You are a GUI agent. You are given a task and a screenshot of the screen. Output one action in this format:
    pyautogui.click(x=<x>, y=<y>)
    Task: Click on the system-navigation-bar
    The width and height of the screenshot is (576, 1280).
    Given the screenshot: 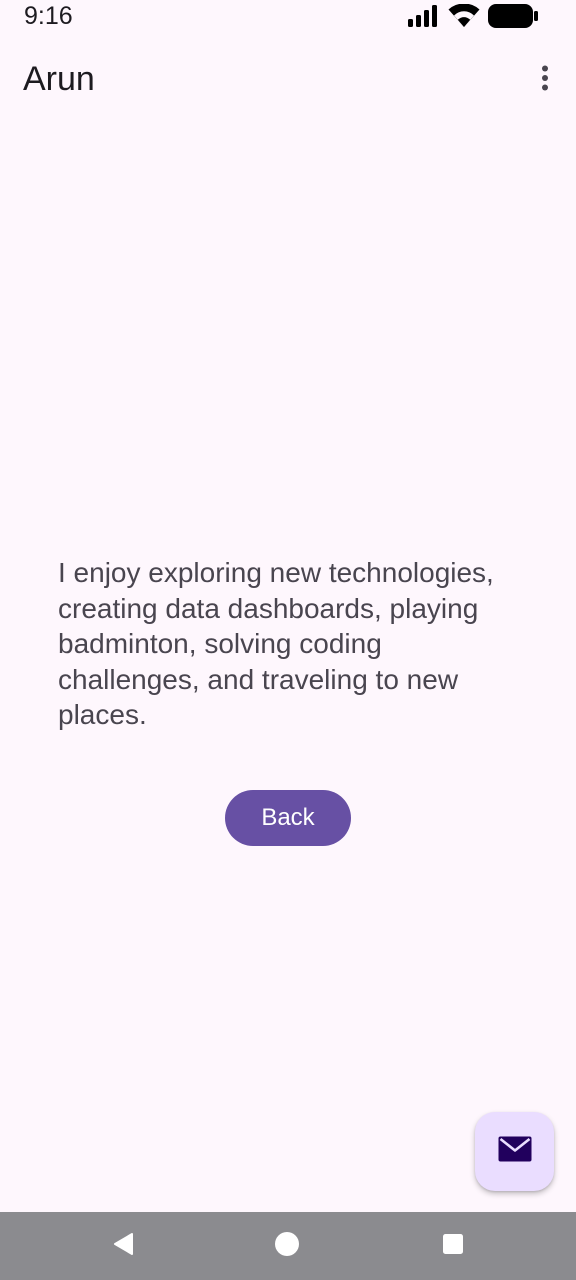 What is the action you would take?
    pyautogui.click(x=288, y=1246)
    